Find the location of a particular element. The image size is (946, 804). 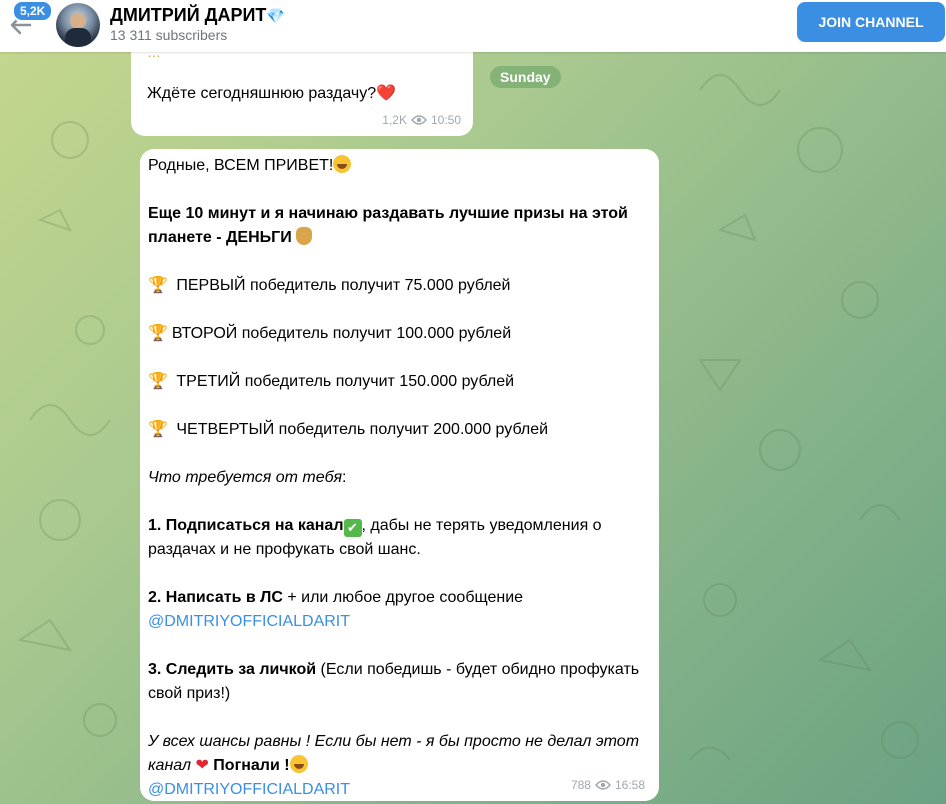

message-time: 16:58 is located at coordinates (629, 785).